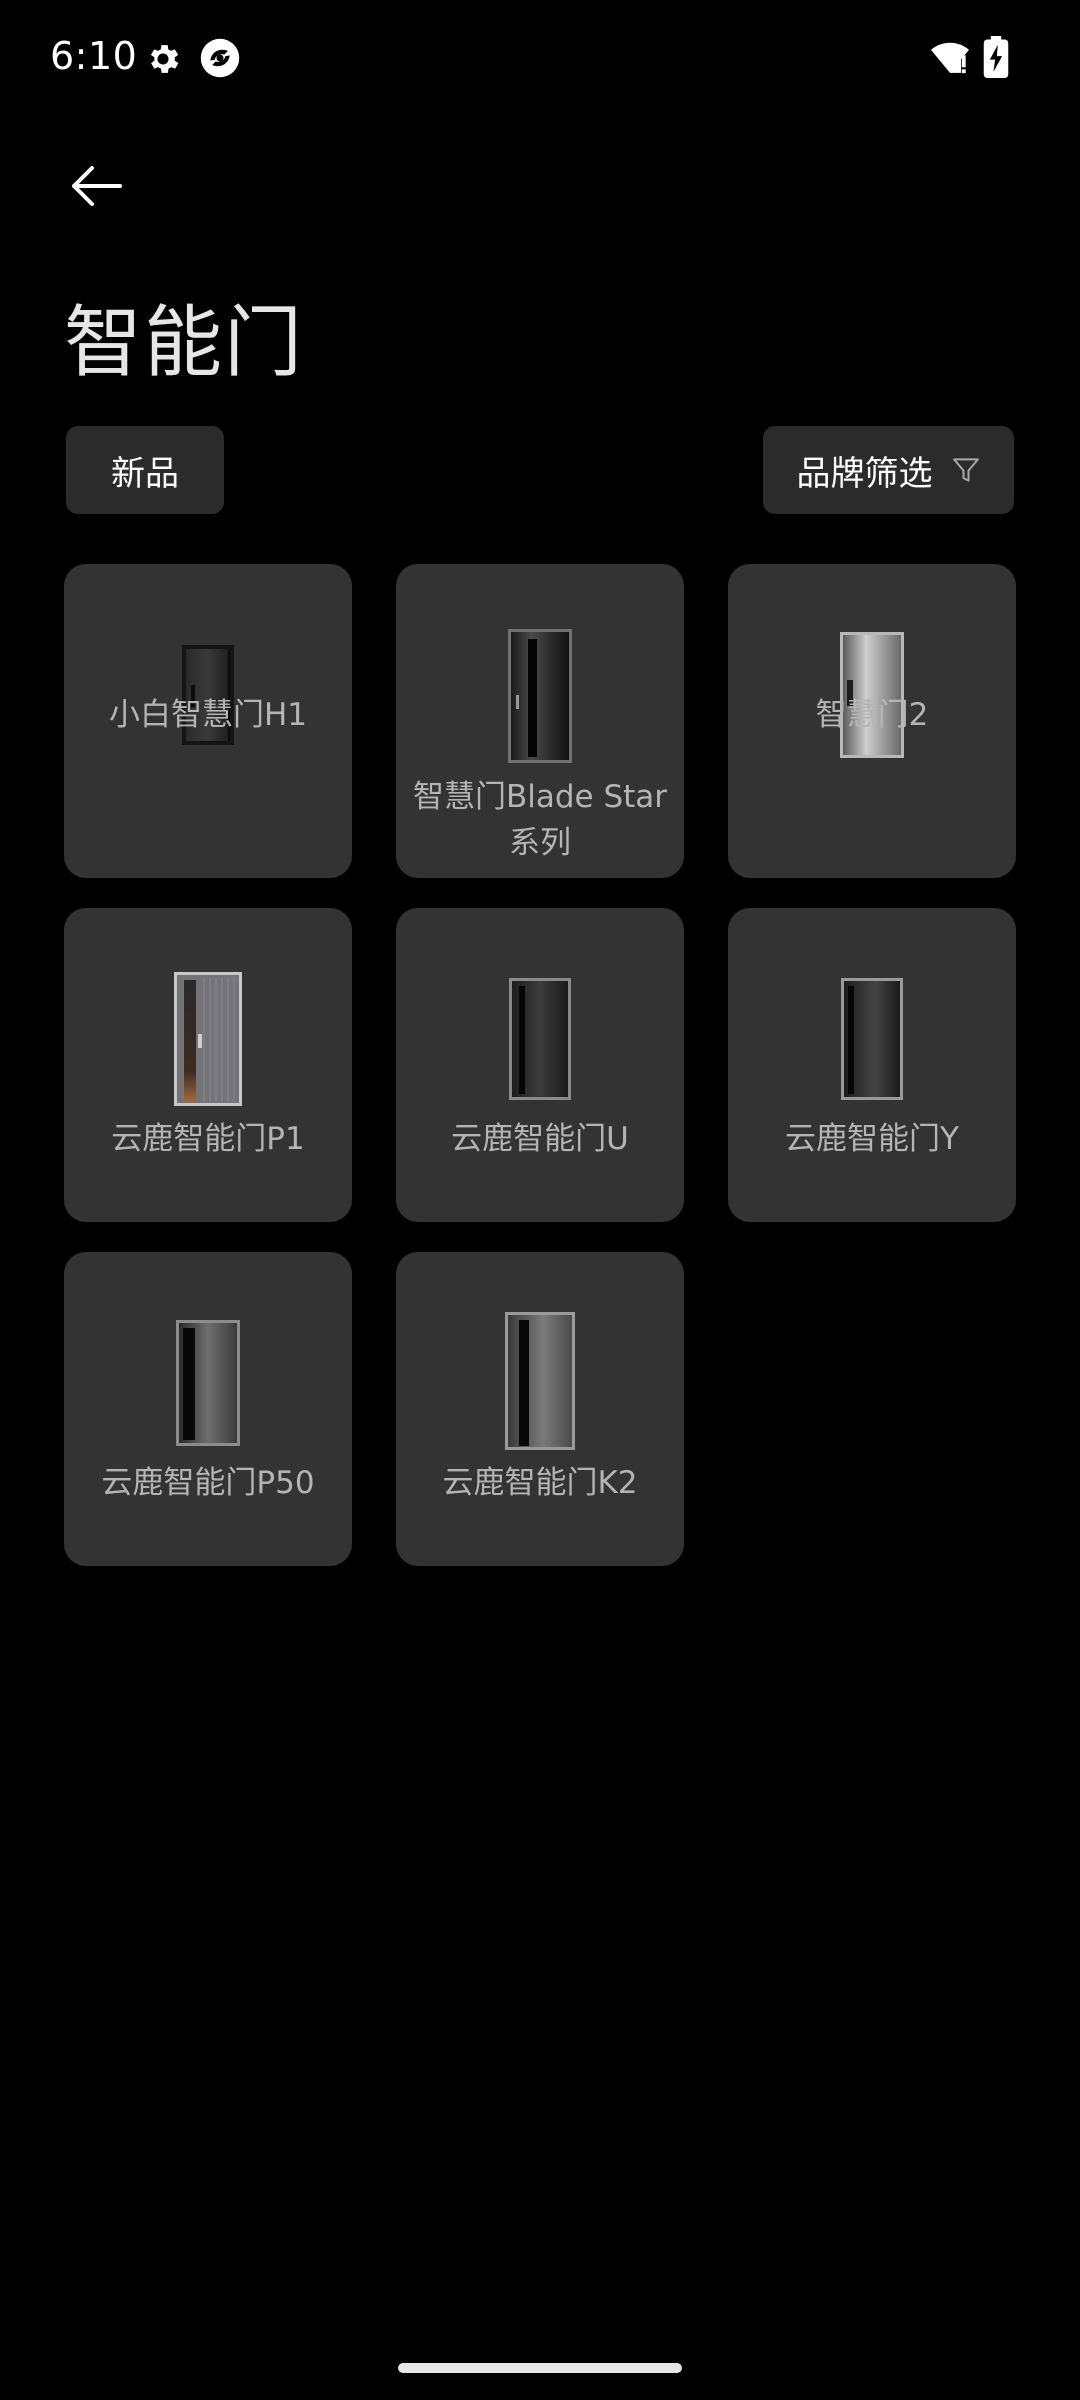 The image size is (1080, 2400). What do you see at coordinates (145, 473) in the screenshot?
I see `new-products-filter-label: 新品` at bounding box center [145, 473].